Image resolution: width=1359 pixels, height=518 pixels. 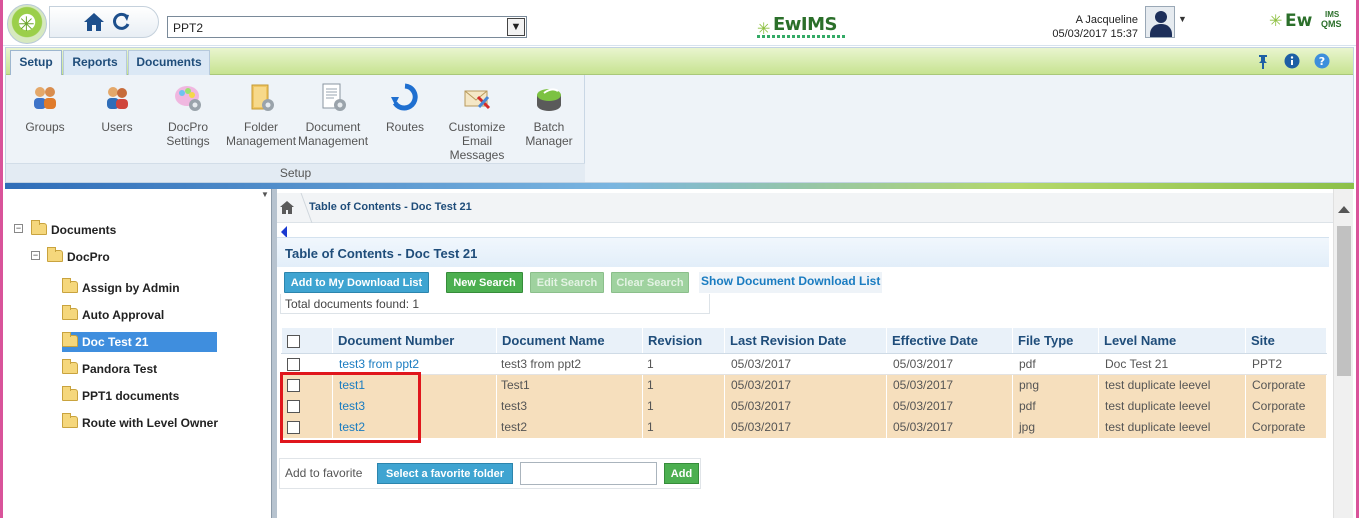 I want to click on docpro-settings-button: DocPro Settings, so click(x=188, y=115).